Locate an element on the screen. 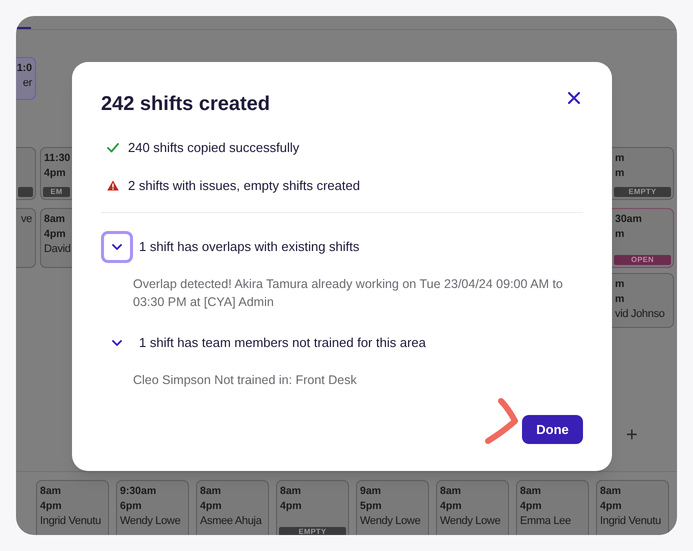  issue-detail: Cleo Simpson Not trained in: Front Desk is located at coordinates (245, 380).